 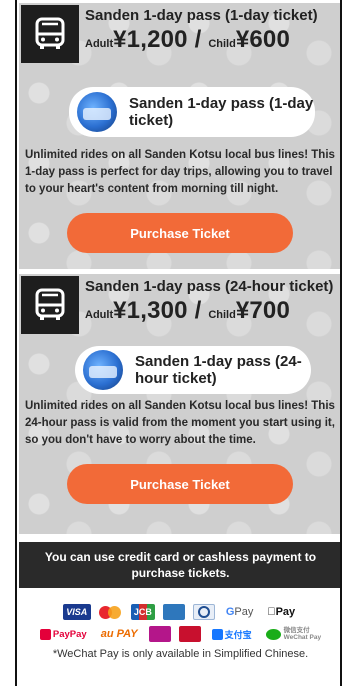 What do you see at coordinates (209, 286) in the screenshot?
I see `pass-title: Sanden 1-day pass (24-hour ticket)` at bounding box center [209, 286].